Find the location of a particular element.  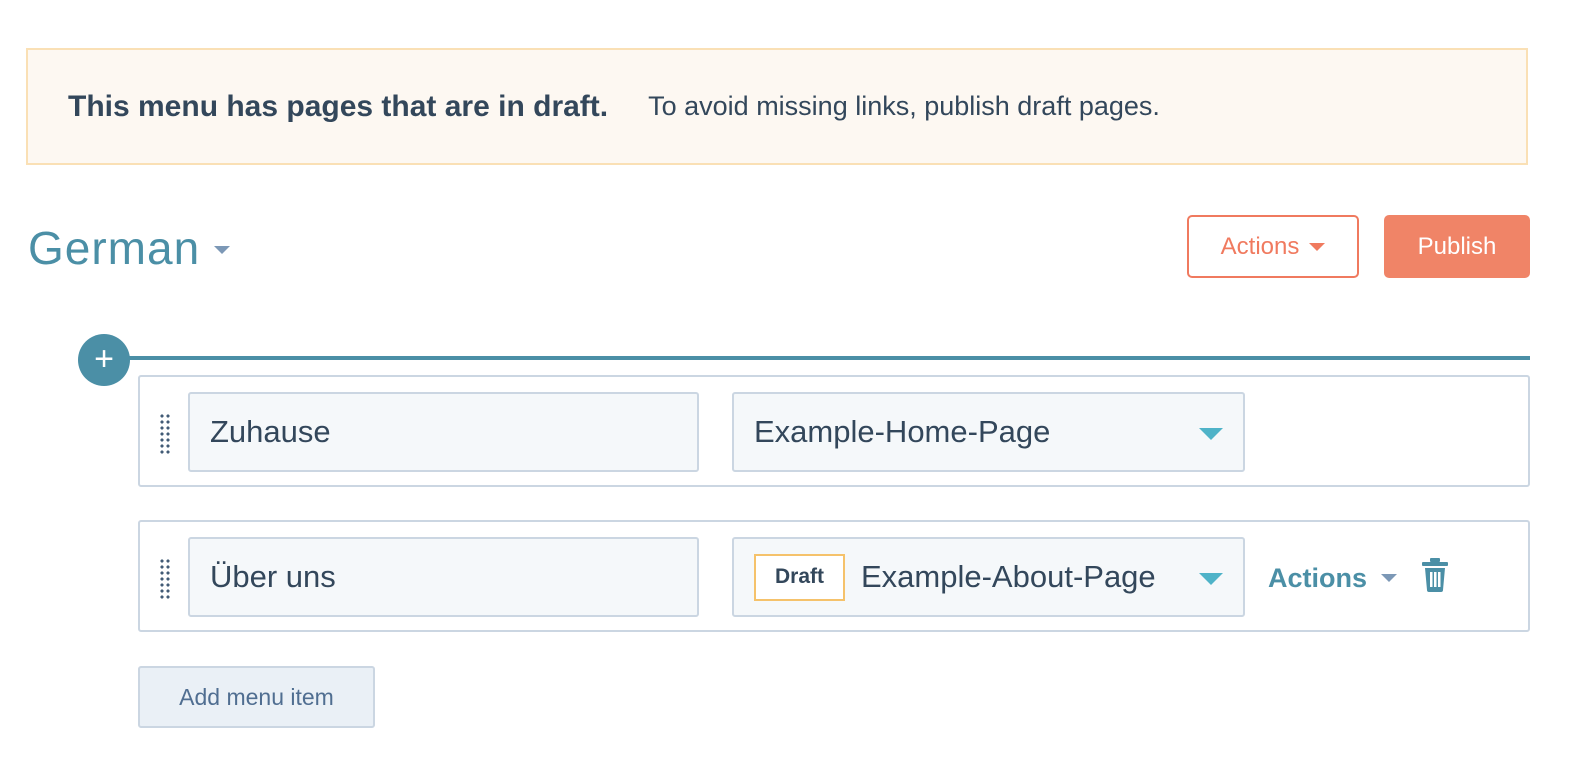

row-actions-label: Actions is located at coordinates (1318, 577).